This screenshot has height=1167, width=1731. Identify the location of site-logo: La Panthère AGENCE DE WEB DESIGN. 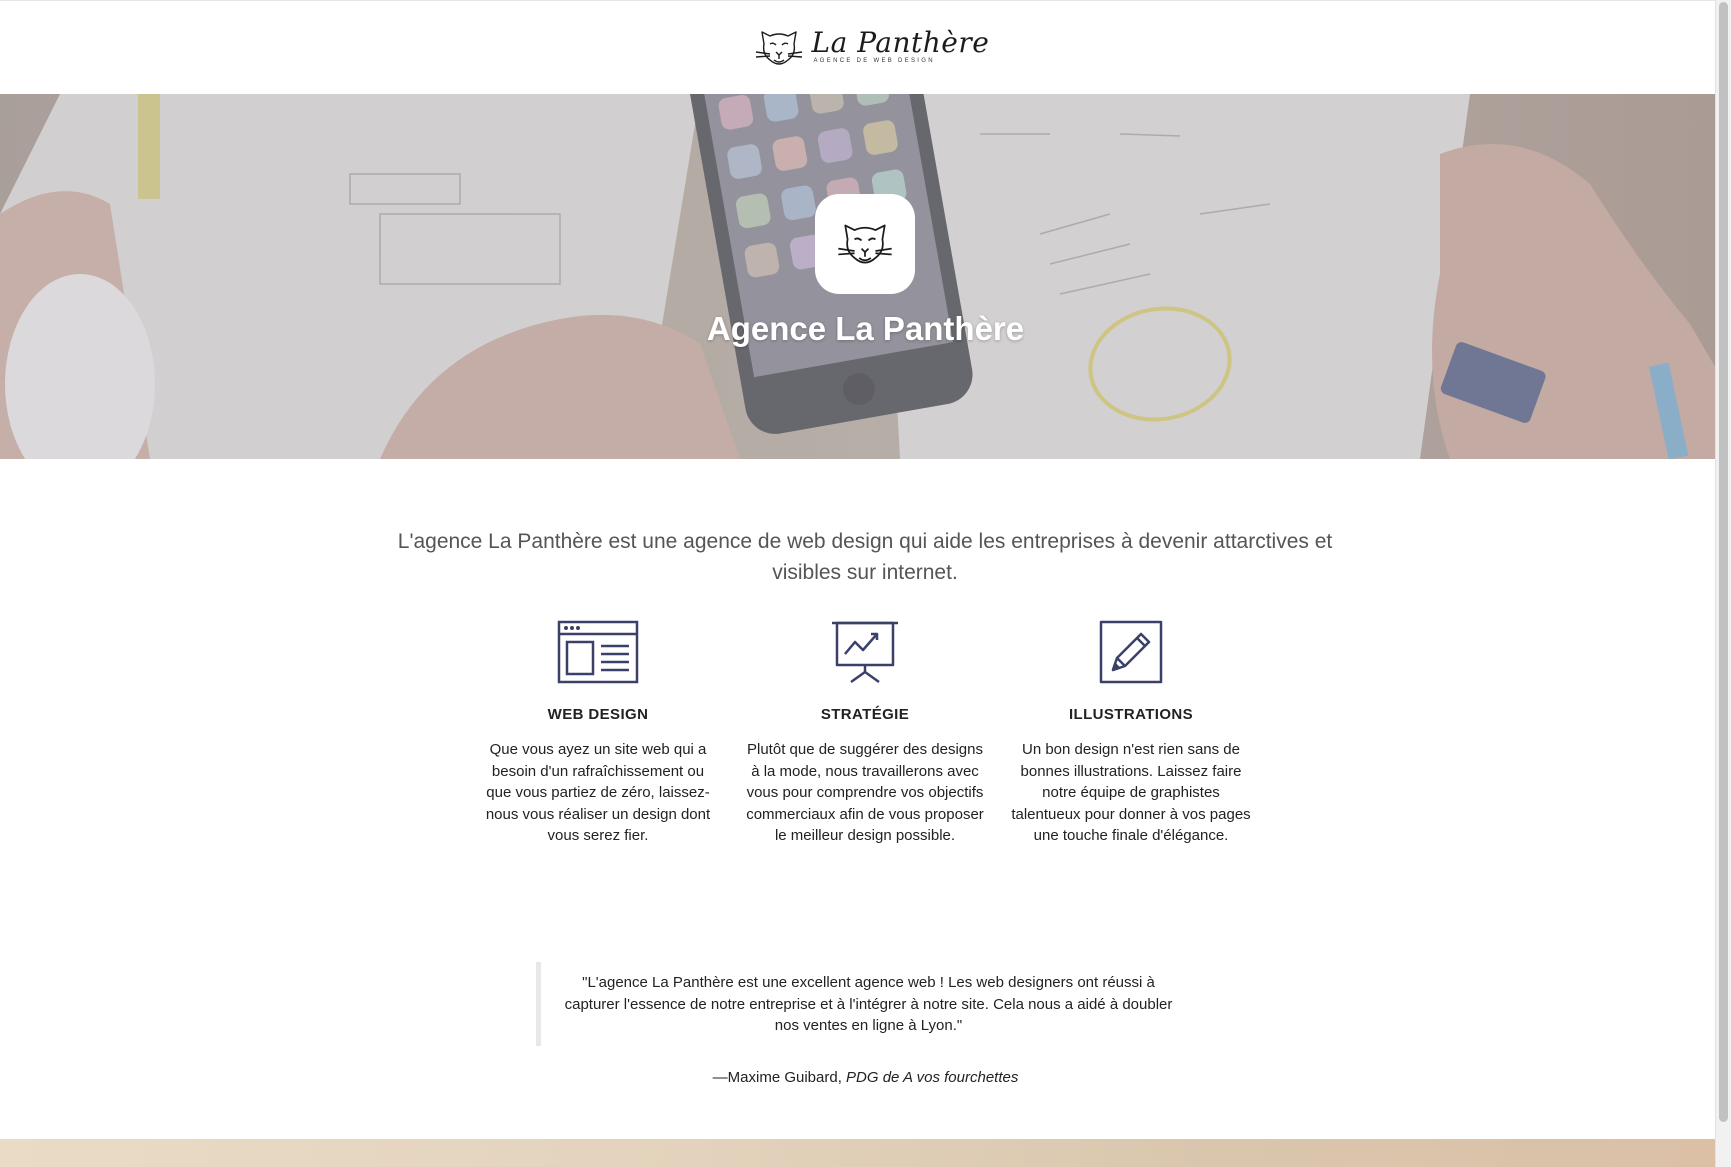
(871, 48).